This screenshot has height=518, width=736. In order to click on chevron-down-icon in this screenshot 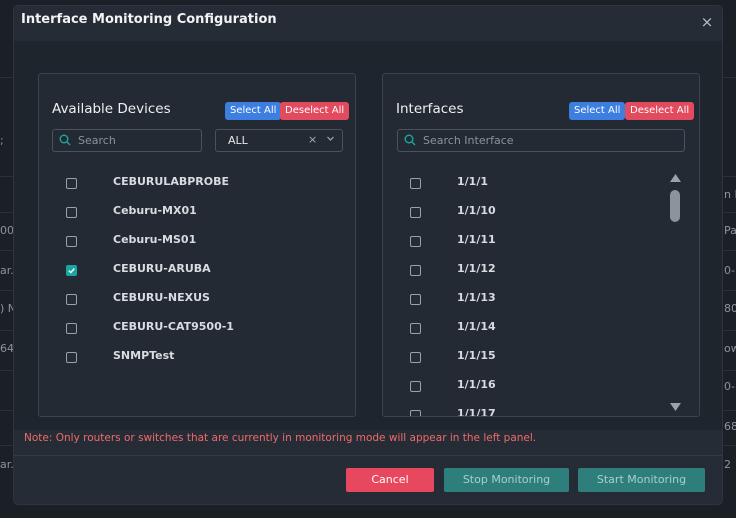, I will do `click(330, 138)`.